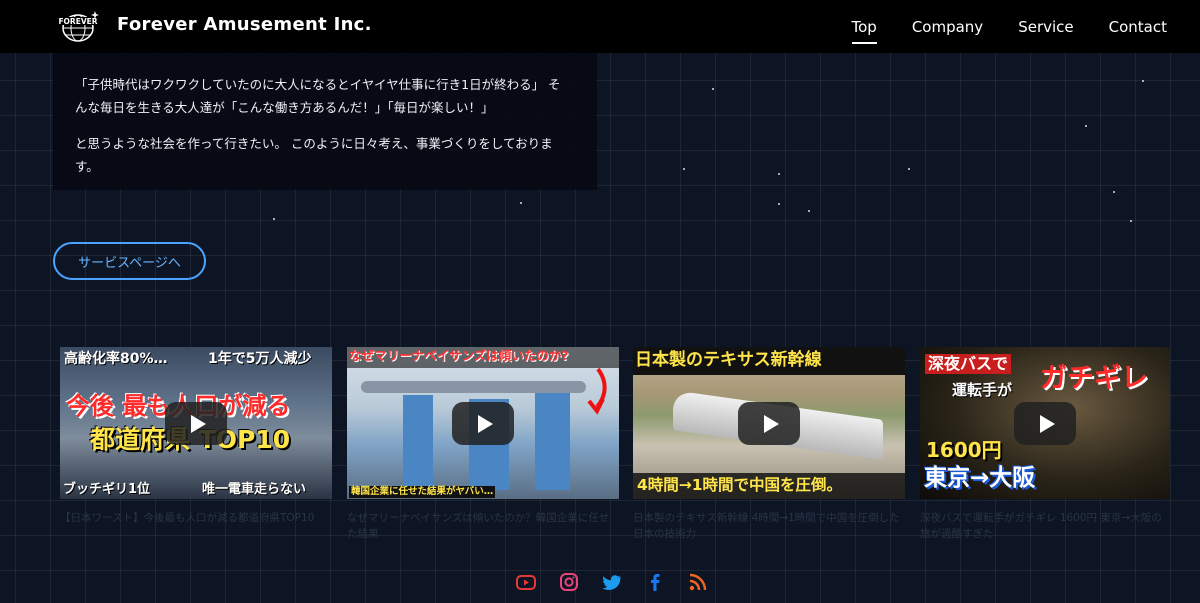 The height and width of the screenshot is (603, 1200). What do you see at coordinates (769, 527) in the screenshot?
I see `video-caption-3: 日本製のテキサス新幹線 4時間→1時間で中国を圧倒した日本の技術力` at bounding box center [769, 527].